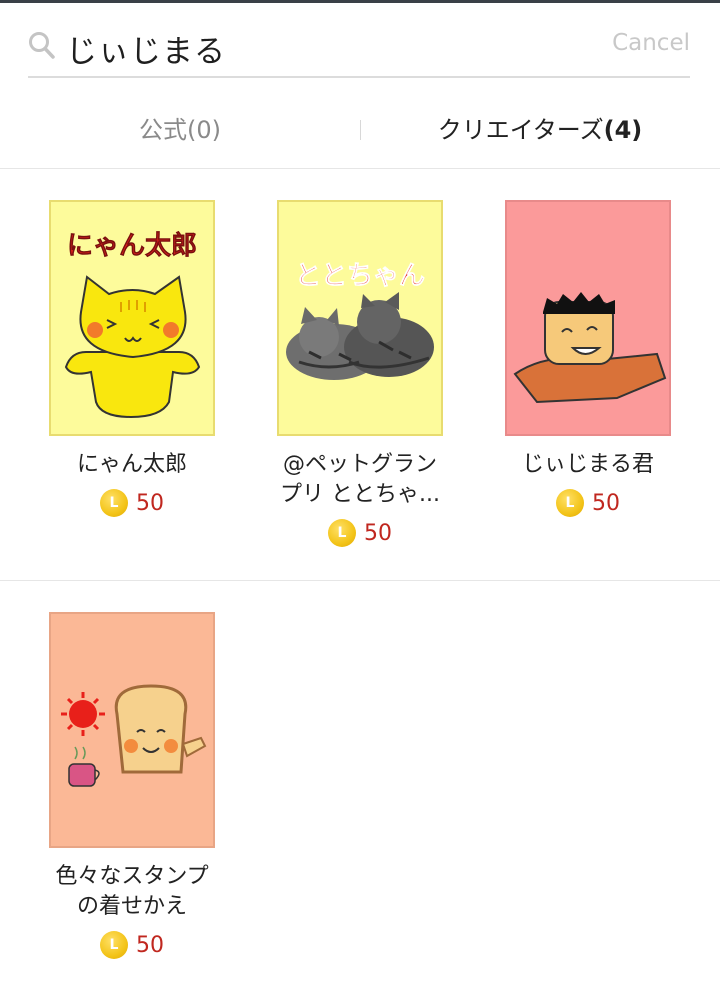 Image resolution: width=720 pixels, height=981 pixels. I want to click on toast-illustration, so click(134, 735).